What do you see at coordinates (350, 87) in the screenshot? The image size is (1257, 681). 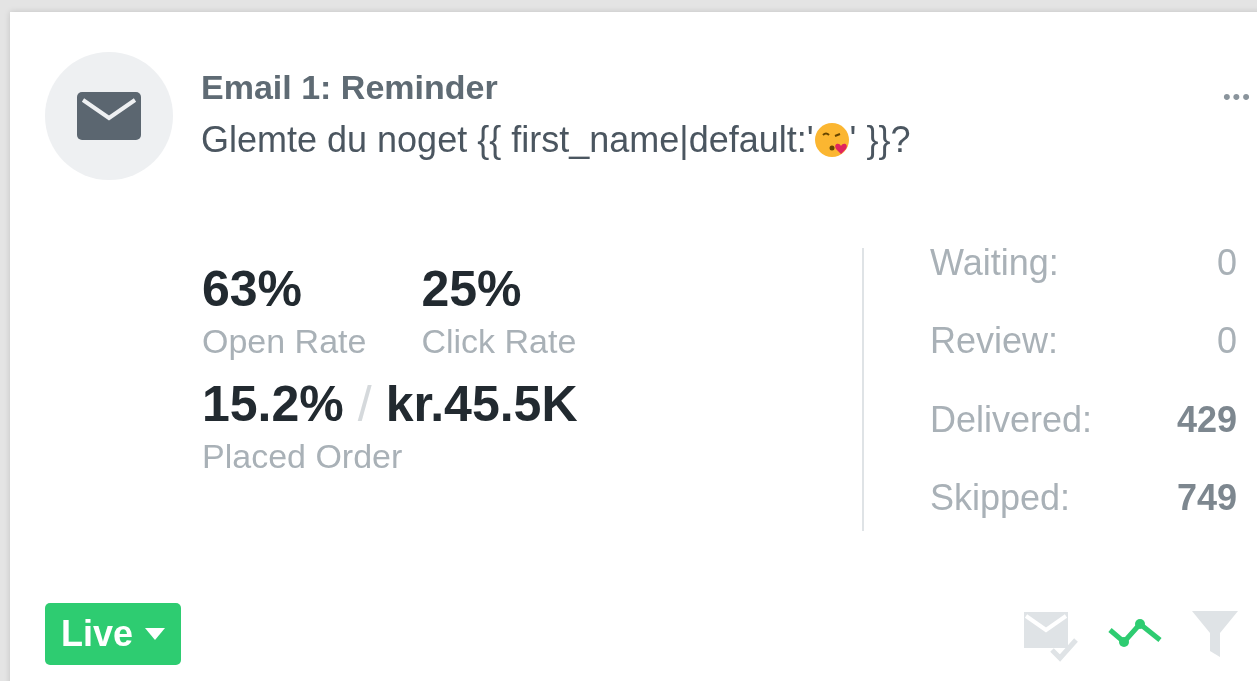 I see `email-title: Email 1: Reminder` at bounding box center [350, 87].